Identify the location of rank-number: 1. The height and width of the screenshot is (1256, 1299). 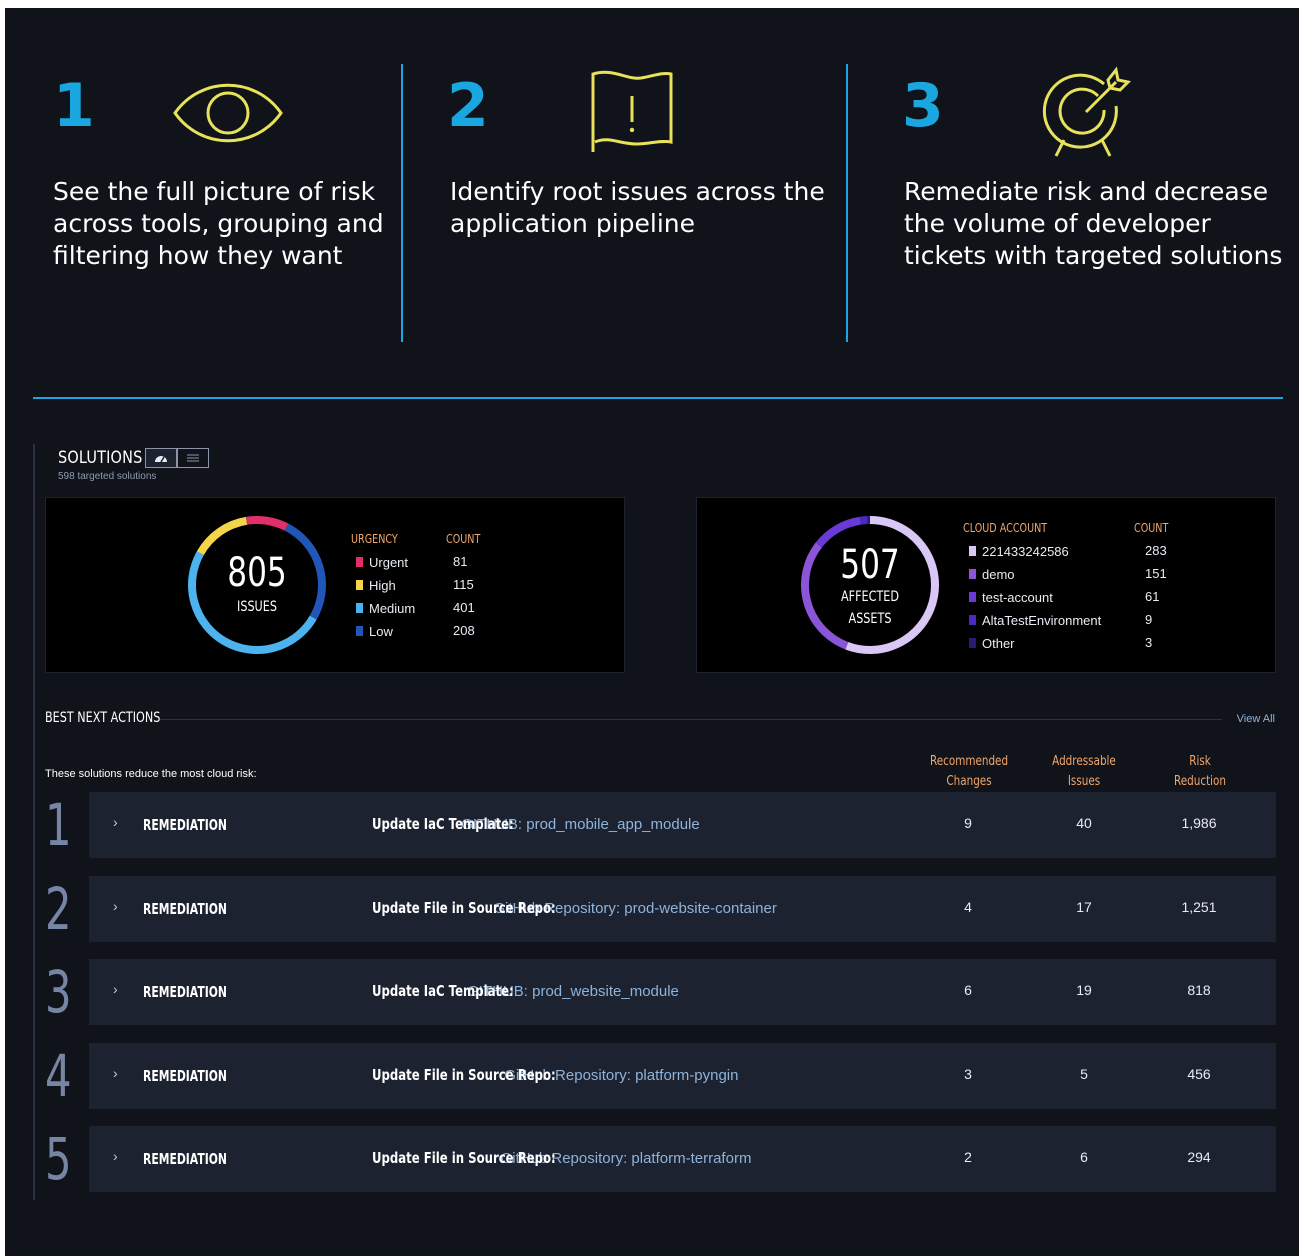
(58, 825).